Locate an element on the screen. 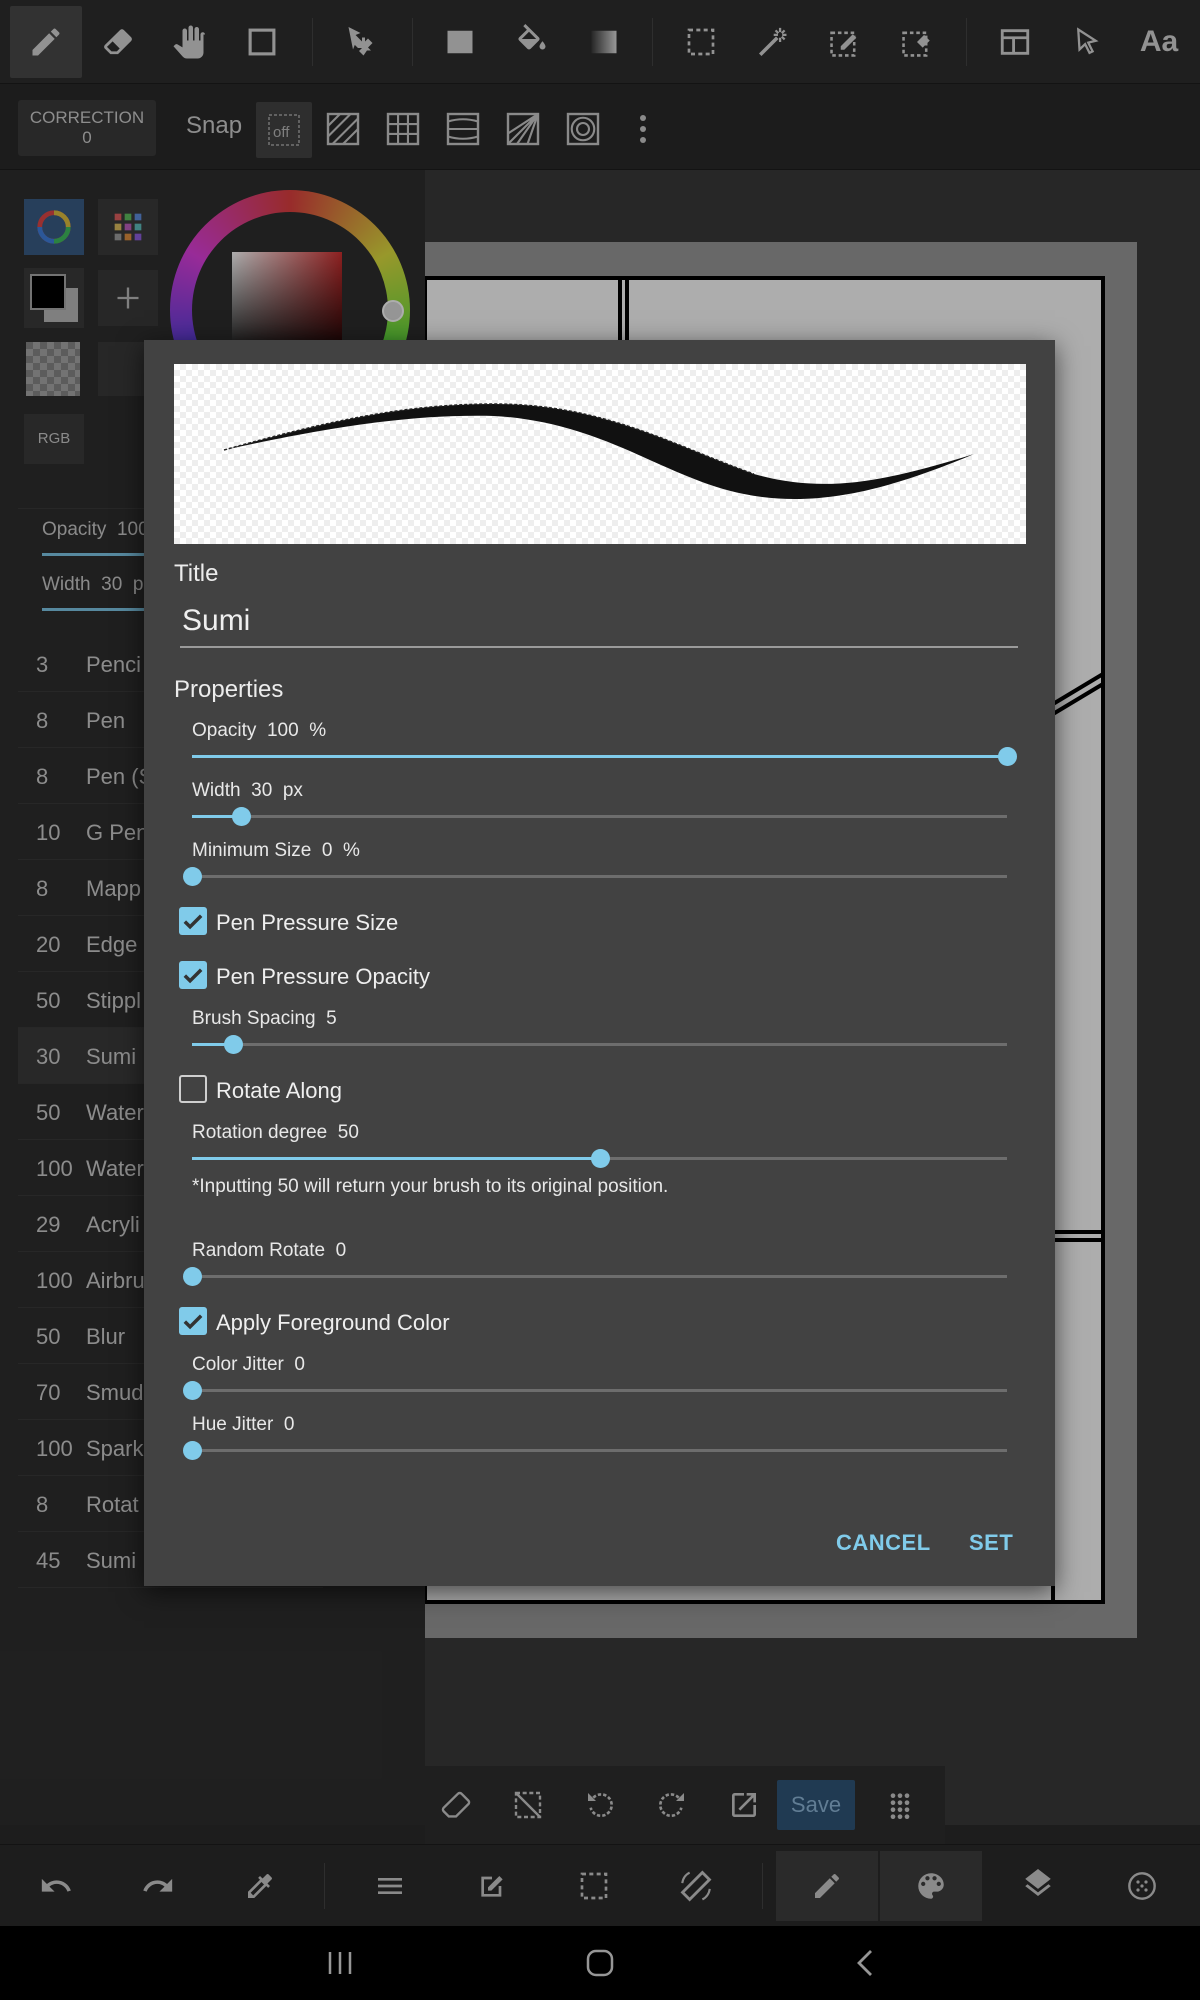 The height and width of the screenshot is (2000, 1200). hue-jitter-slider-thumb is located at coordinates (192, 1450).